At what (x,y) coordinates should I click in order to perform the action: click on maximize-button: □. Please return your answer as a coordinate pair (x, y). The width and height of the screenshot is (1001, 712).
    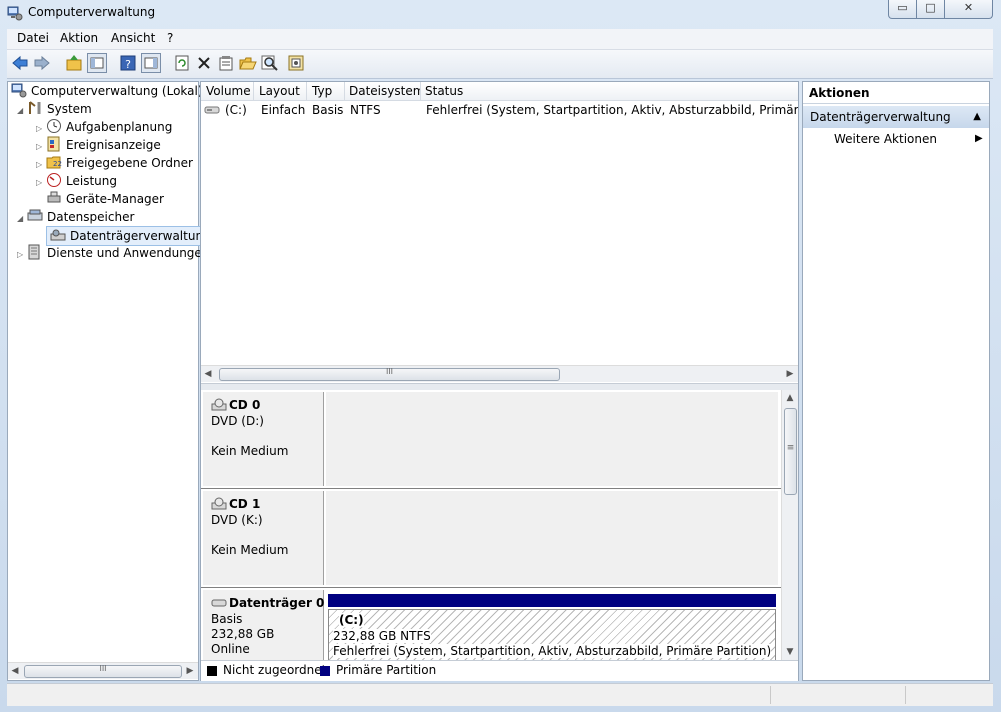
    Looking at the image, I should click on (930, 9).